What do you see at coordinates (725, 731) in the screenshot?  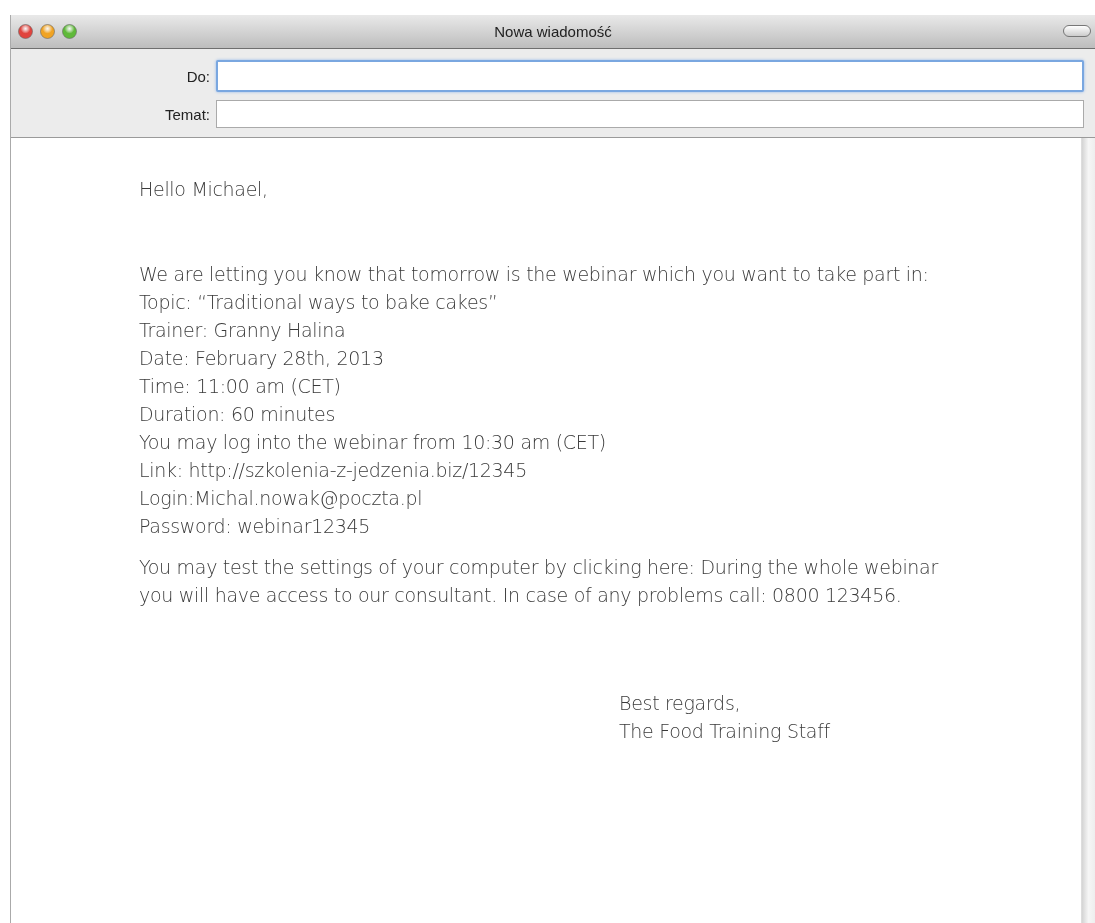 I see `signature-line: The Food Training Staff` at bounding box center [725, 731].